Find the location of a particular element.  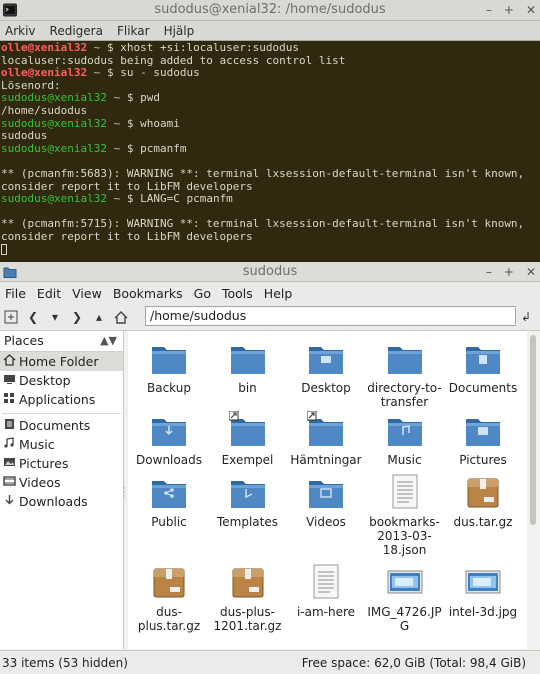

sidebar-item-desktop: Desktop is located at coordinates (61, 380).